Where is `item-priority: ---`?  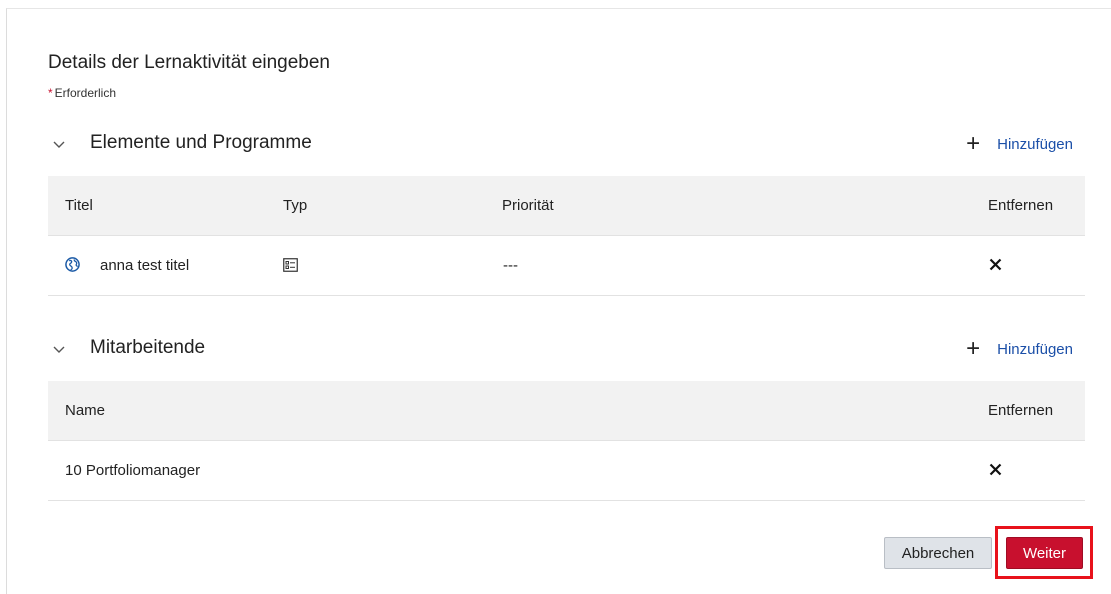 item-priority: --- is located at coordinates (510, 265).